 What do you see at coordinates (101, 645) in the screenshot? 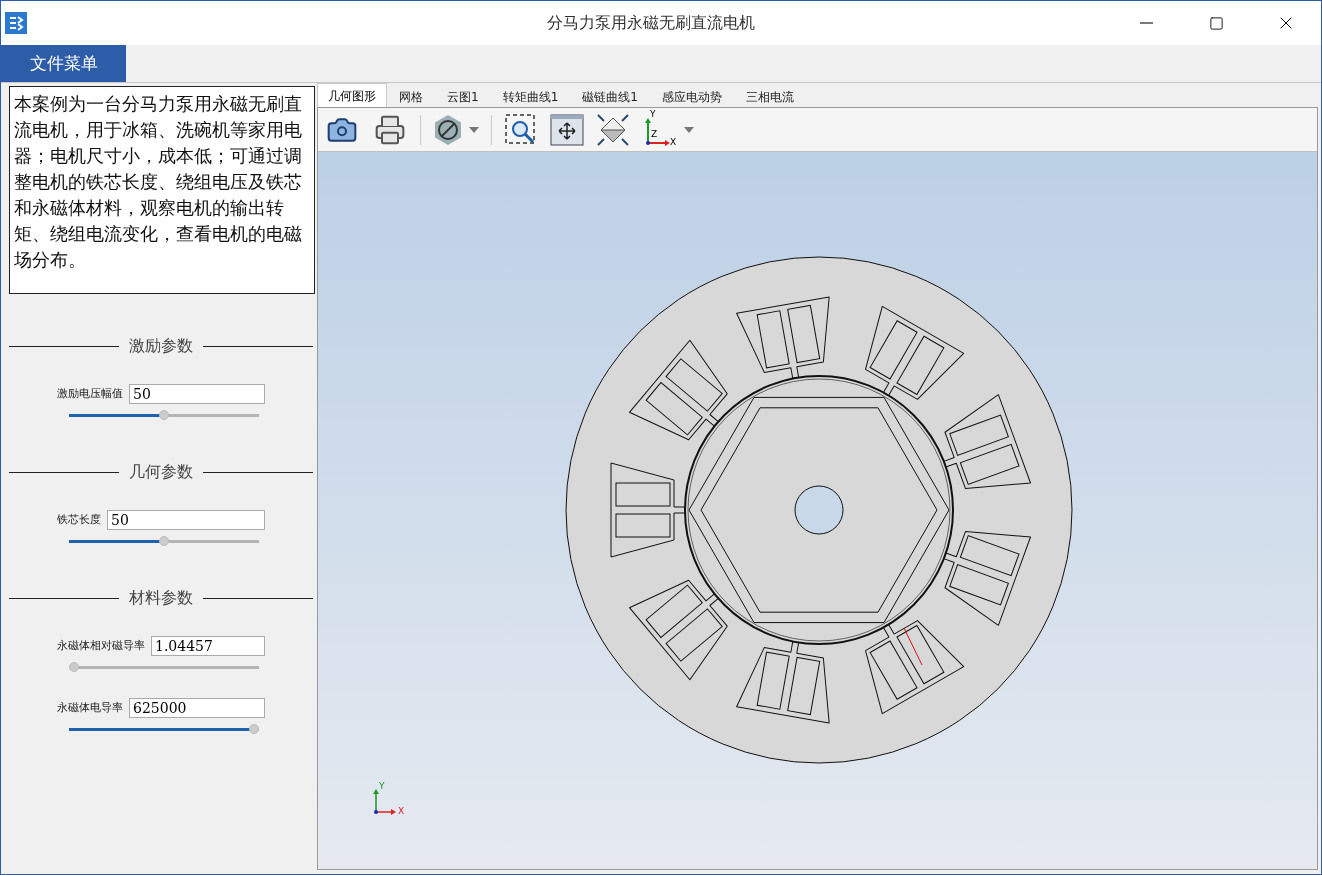
I see `parameter-label: 永磁体相对磁导率` at bounding box center [101, 645].